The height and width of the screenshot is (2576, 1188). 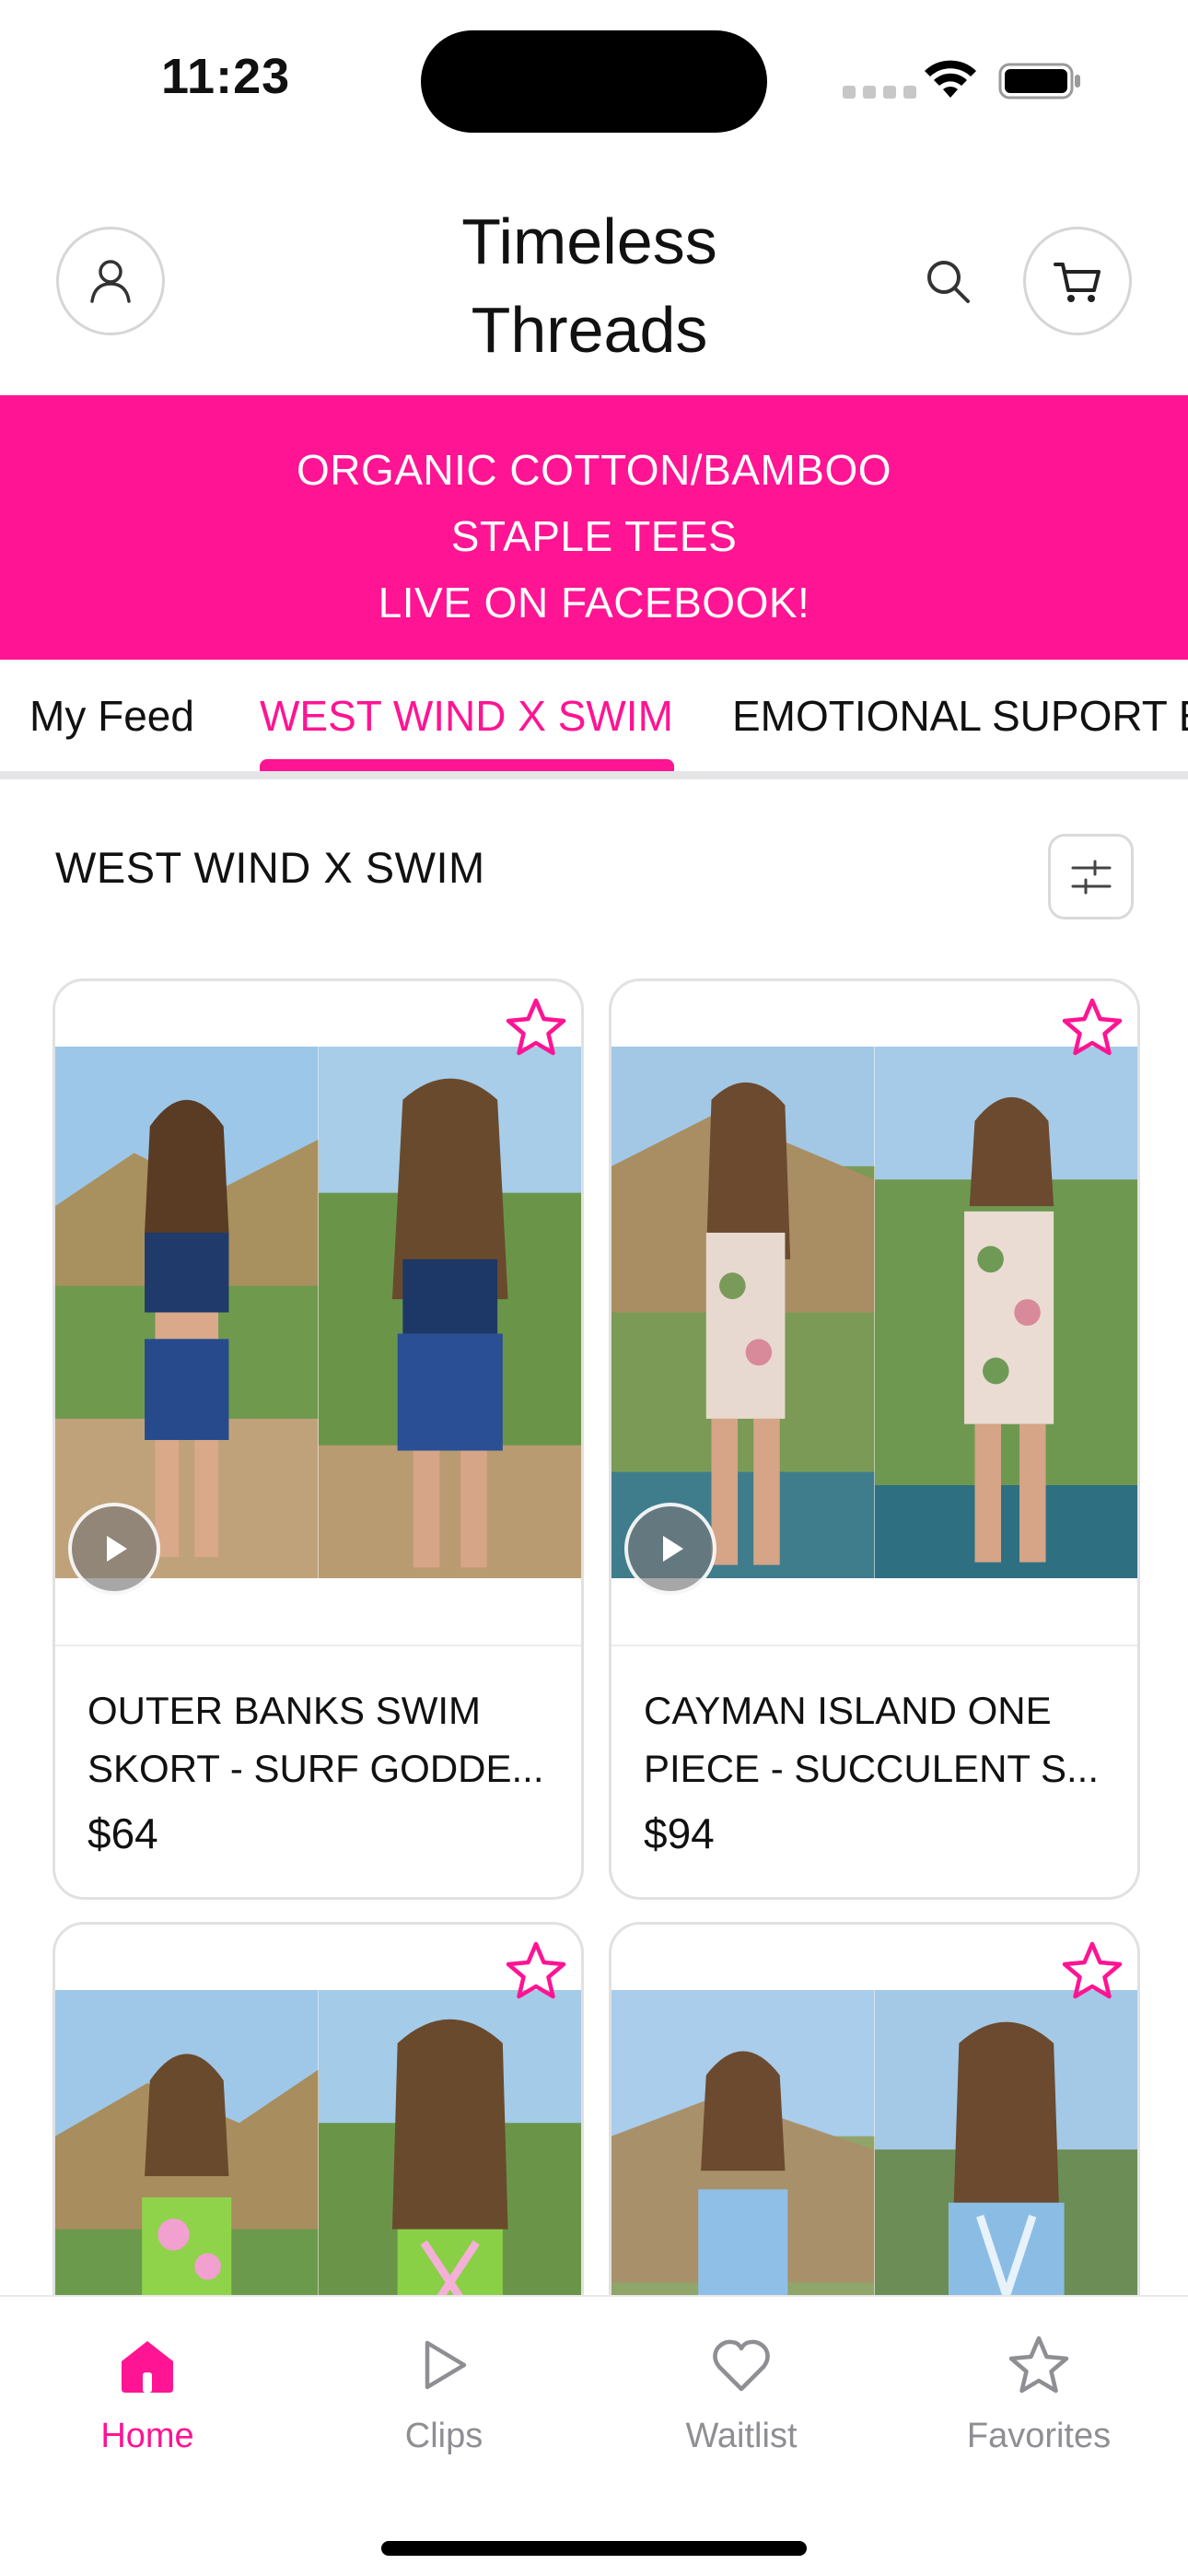 What do you see at coordinates (594, 2548) in the screenshot?
I see `home-indicator` at bounding box center [594, 2548].